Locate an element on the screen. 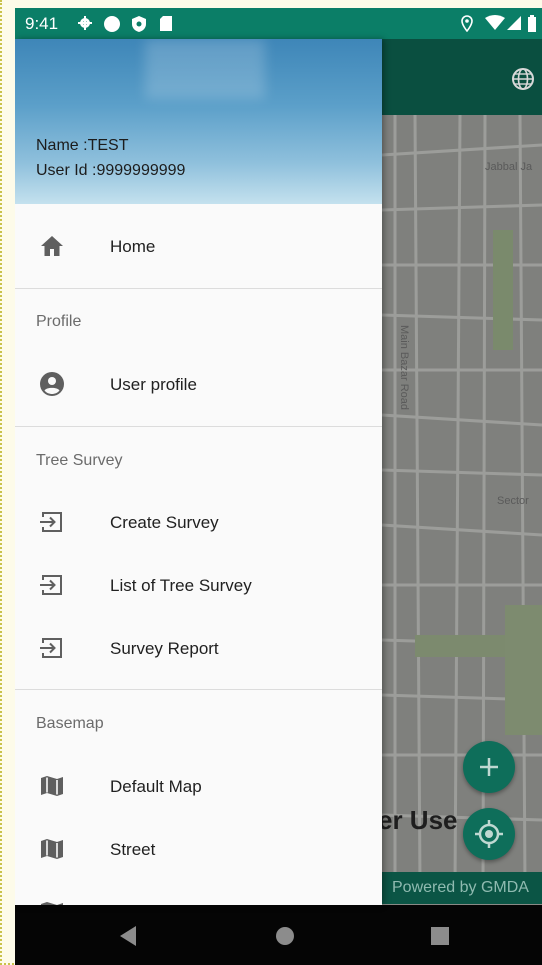 This screenshot has width=542, height=965. nav-item-label: User profile is located at coordinates (153, 384).